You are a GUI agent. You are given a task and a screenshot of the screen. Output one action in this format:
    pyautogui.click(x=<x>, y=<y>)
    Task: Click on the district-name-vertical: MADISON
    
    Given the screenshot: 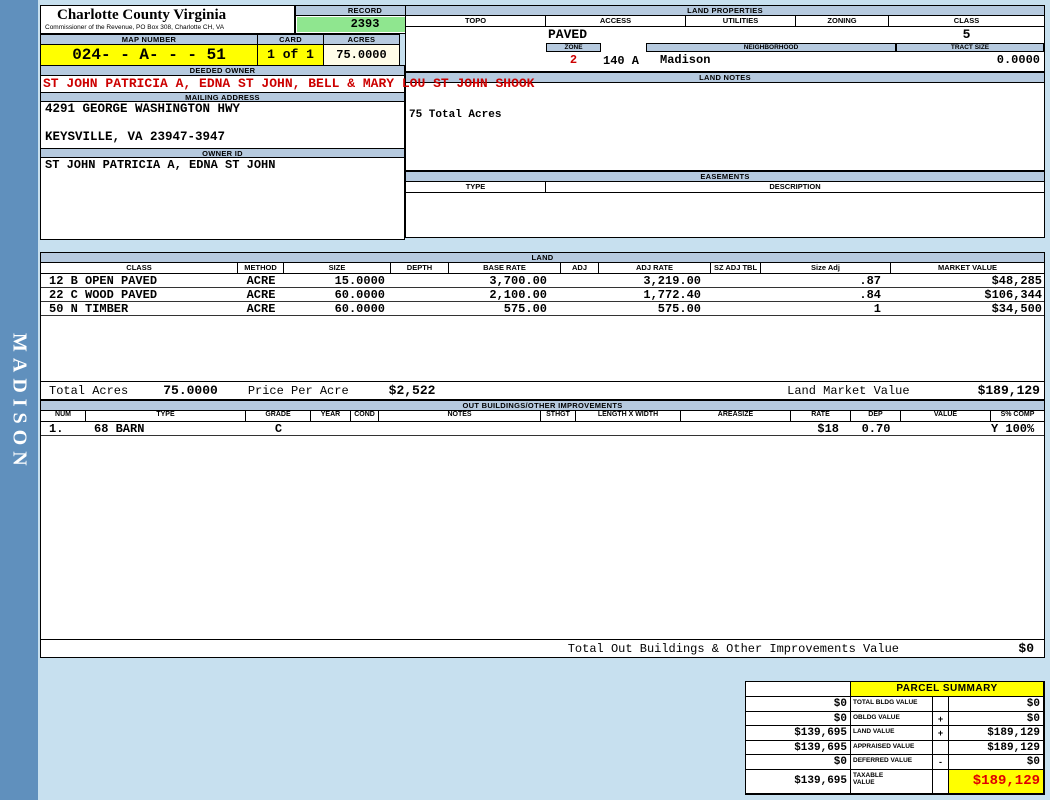 What is the action you would take?
    pyautogui.click(x=19, y=402)
    